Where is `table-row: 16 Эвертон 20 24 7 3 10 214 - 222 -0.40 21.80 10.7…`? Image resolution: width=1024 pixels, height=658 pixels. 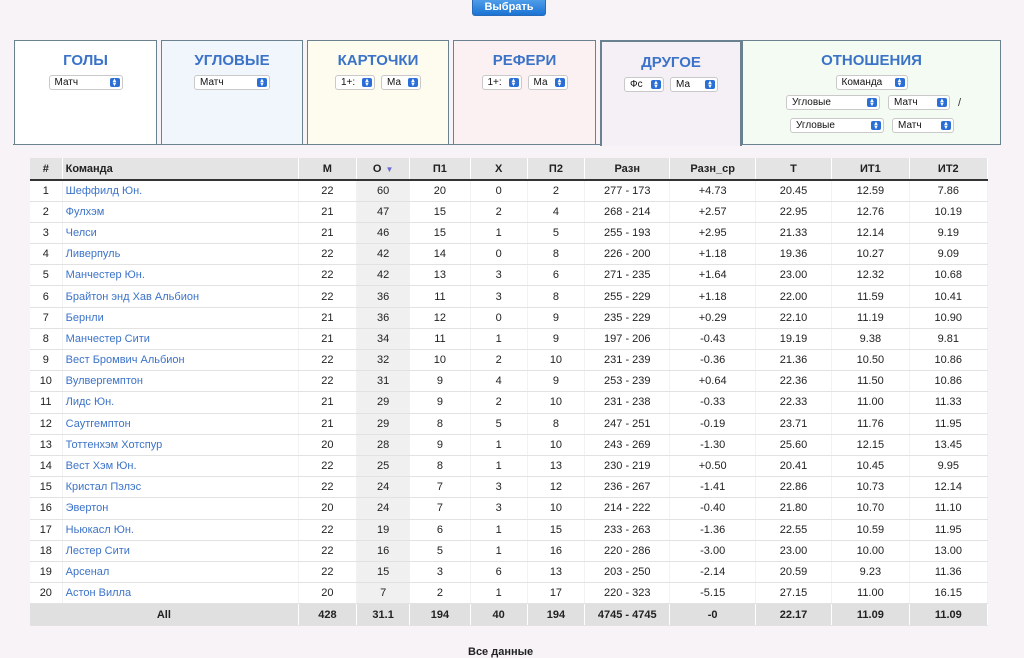
table-row: 16 Эвертон 20 24 7 3 10 214 - 222 -0.40 21.80 10.7… is located at coordinates (509, 508).